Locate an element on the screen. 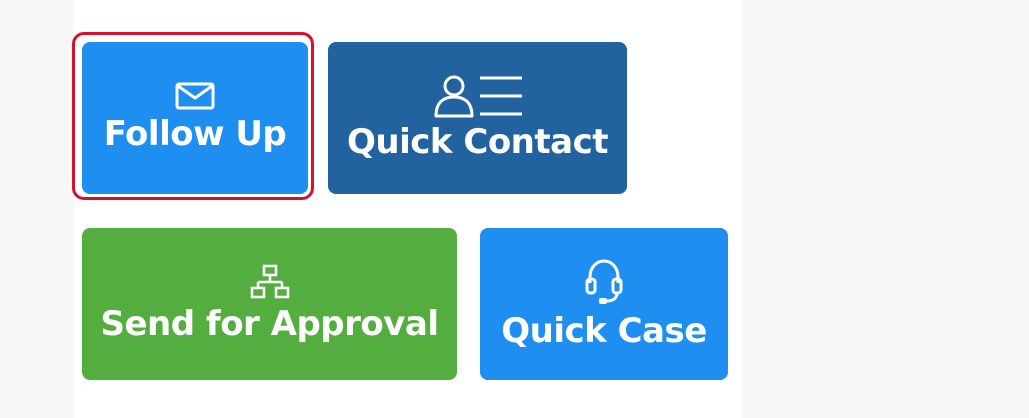 The width and height of the screenshot is (1029, 418). quick-case-button: Quick Case is located at coordinates (604, 304).